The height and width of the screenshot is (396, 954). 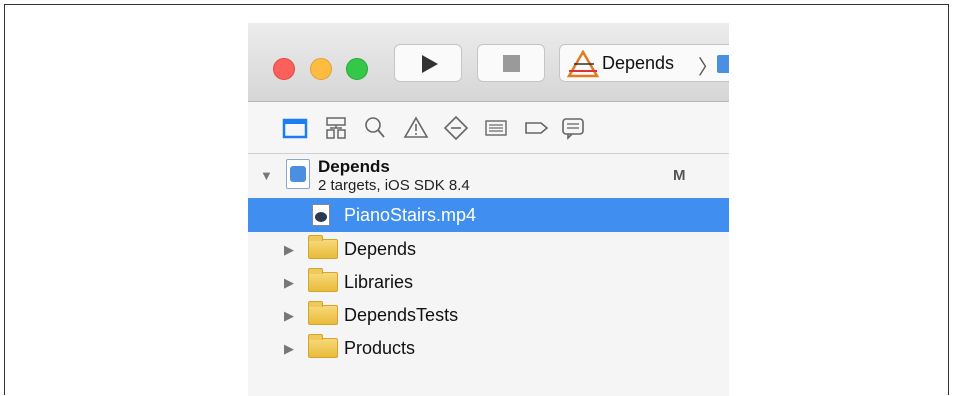 What do you see at coordinates (375, 128) in the screenshot?
I see `find-navigator-icon` at bounding box center [375, 128].